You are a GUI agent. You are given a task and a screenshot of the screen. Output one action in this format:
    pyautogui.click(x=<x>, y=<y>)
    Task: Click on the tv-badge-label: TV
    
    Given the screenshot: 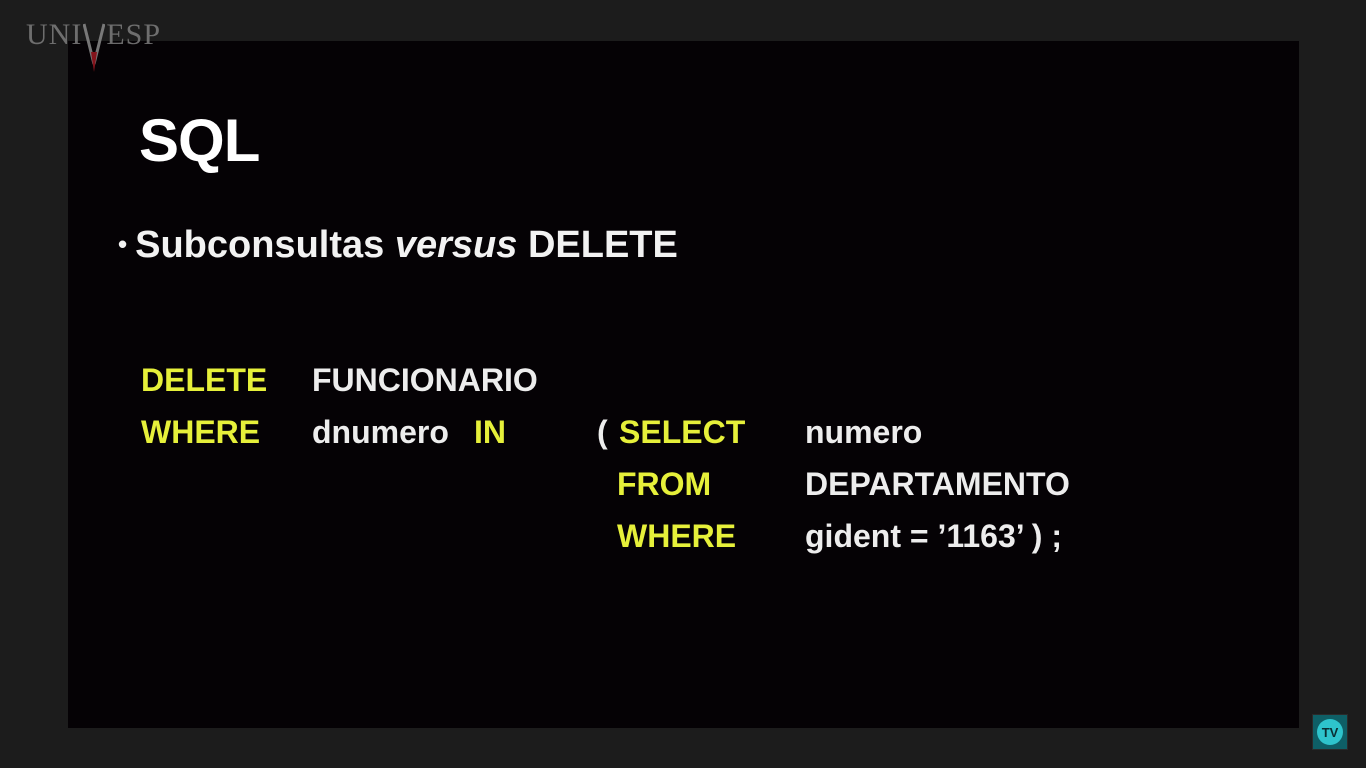 What is the action you would take?
    pyautogui.click(x=1330, y=732)
    